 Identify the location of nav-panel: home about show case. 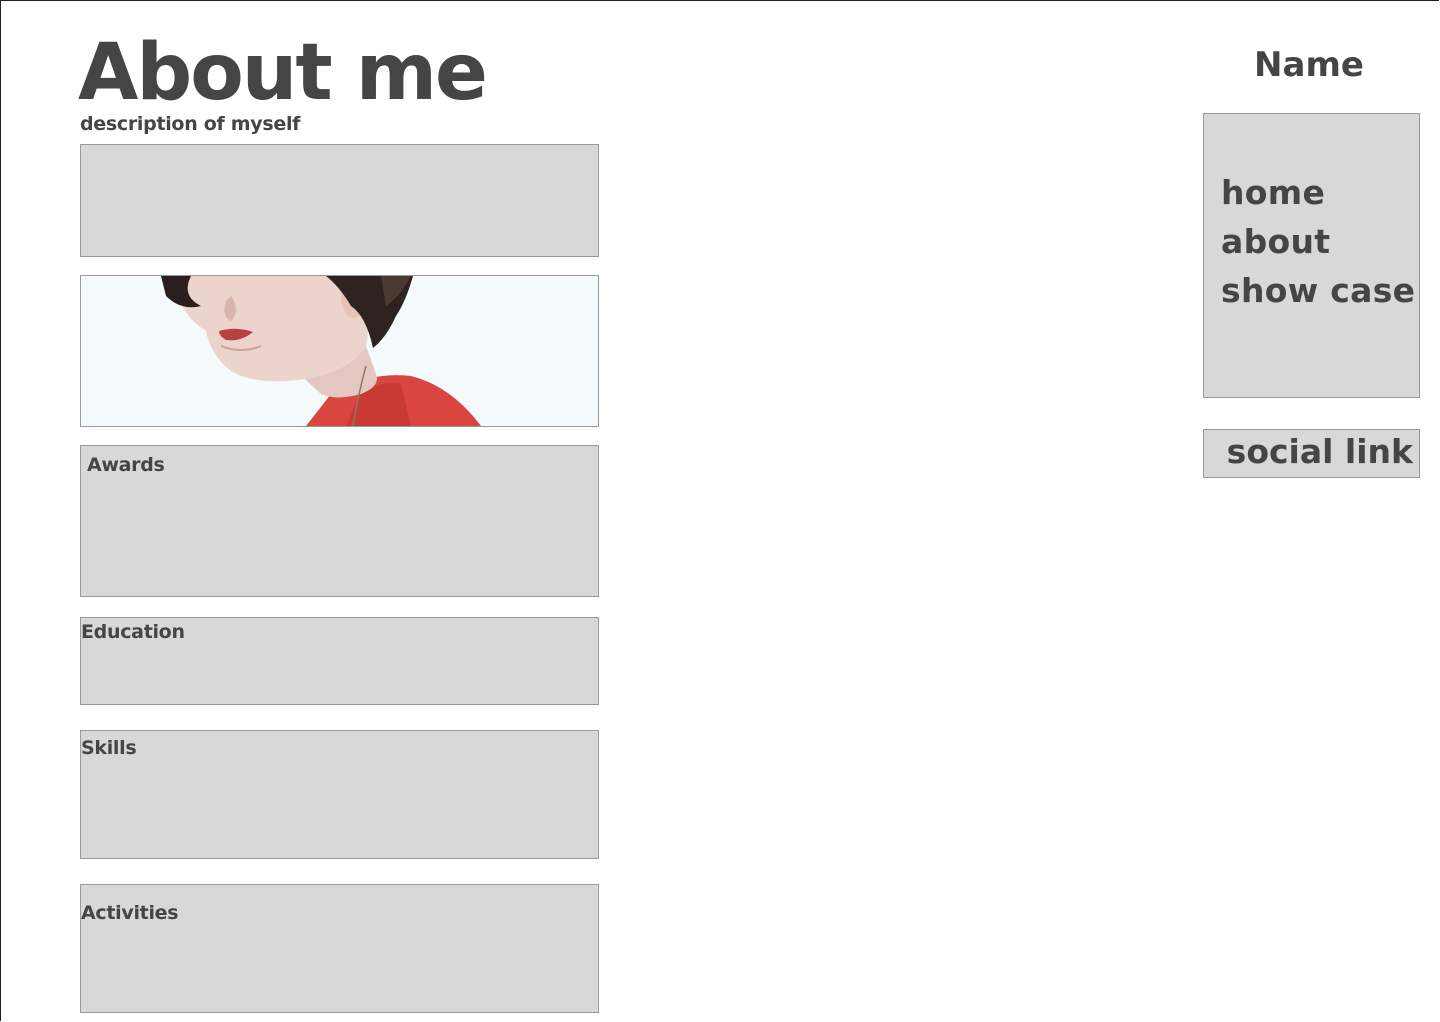
(1311, 255).